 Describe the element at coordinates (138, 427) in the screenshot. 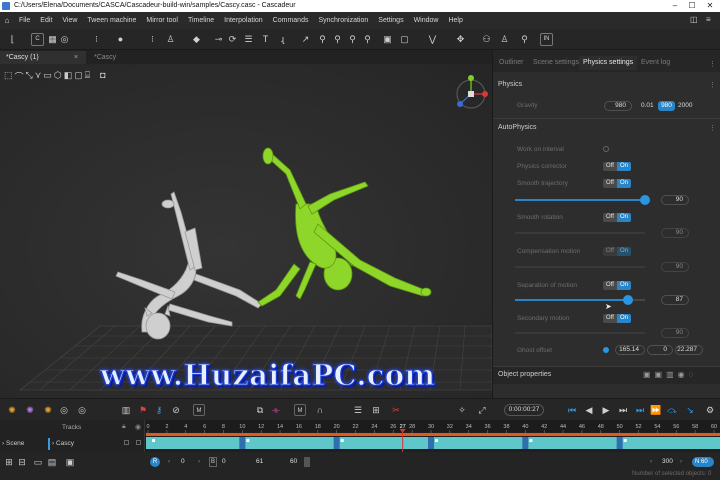

I see `visibility-icon: ◉` at that location.